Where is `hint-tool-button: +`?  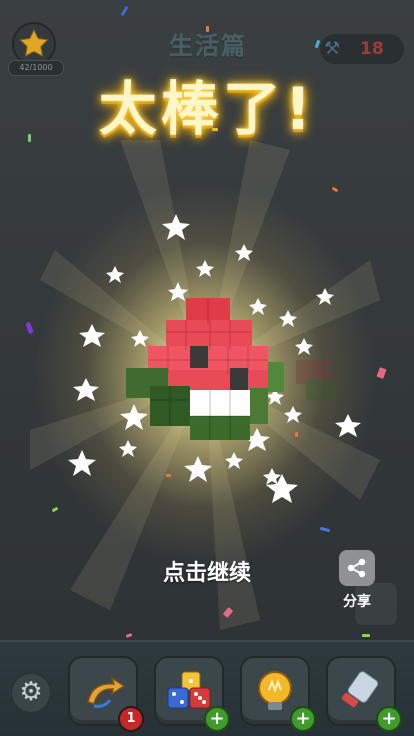
hint-tool-button: + is located at coordinates (278, 694).